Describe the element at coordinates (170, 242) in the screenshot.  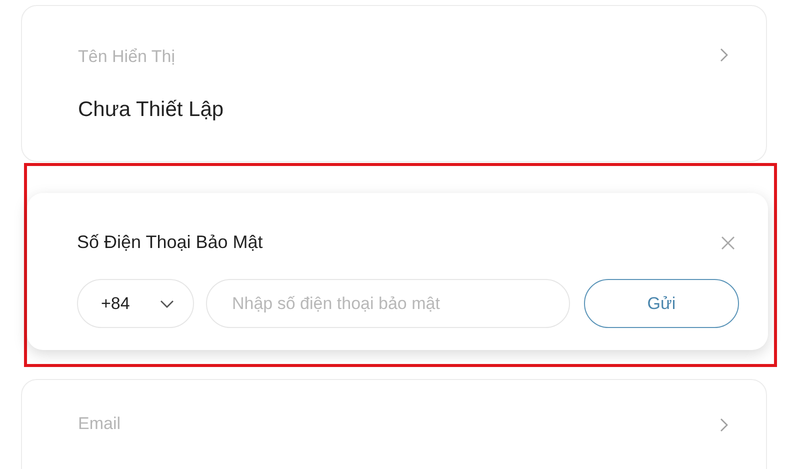
I see `secure-phone-title: Số Điện Thoại Bảo Mật` at that location.